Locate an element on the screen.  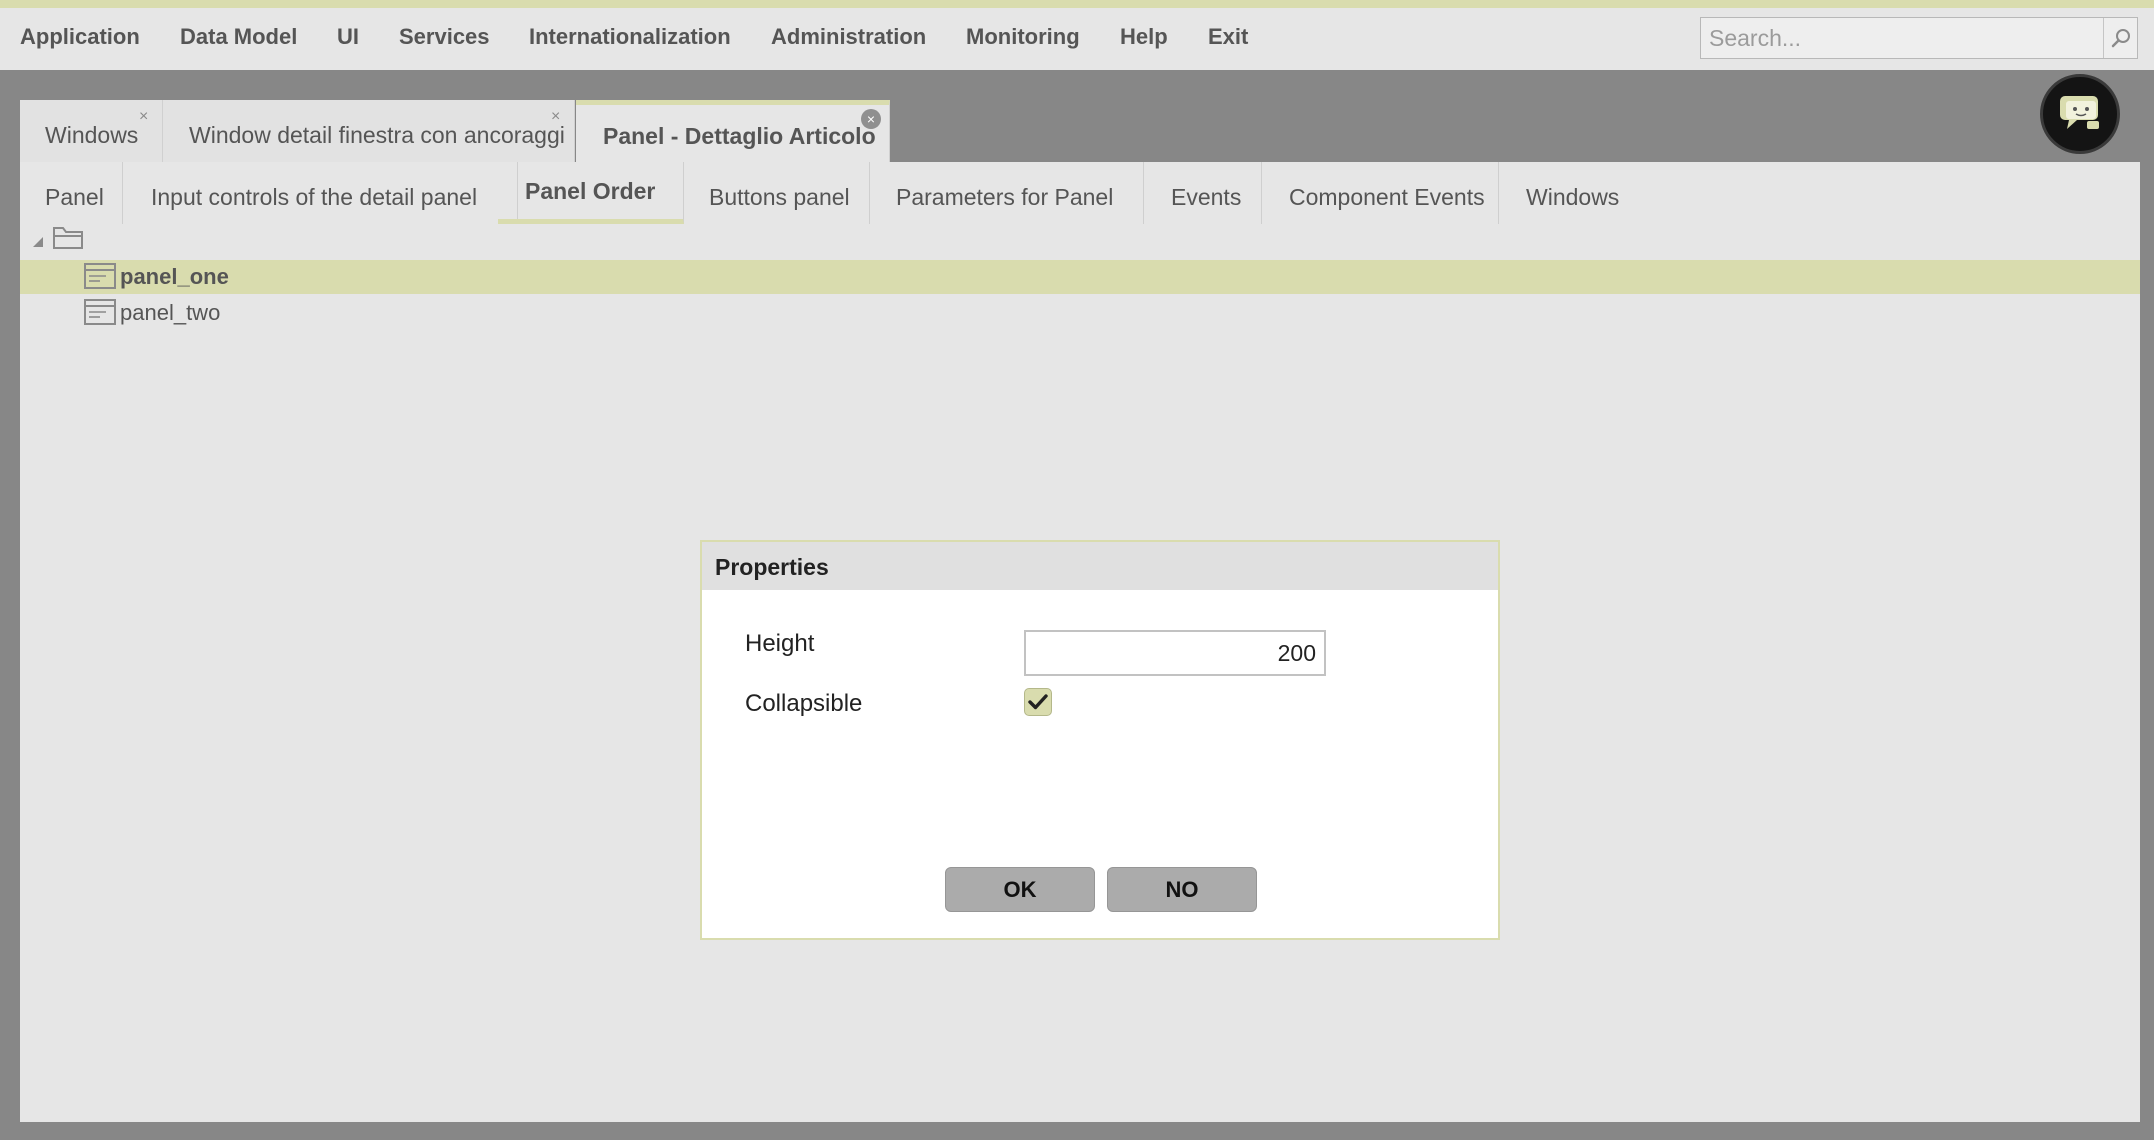
tab-label: Input controls of the detail panel is located at coordinates (314, 197).